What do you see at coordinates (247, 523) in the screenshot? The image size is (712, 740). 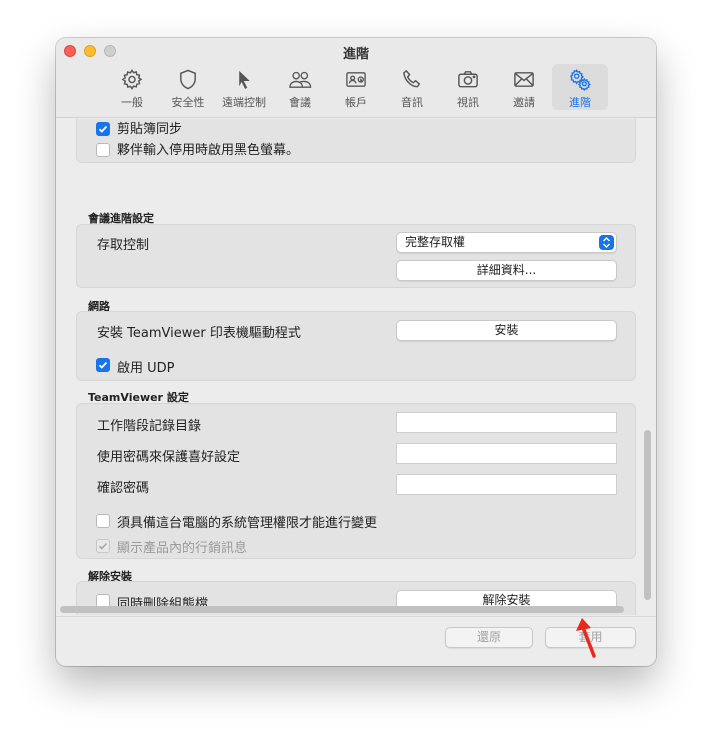 I see `admin-rights-label: 須具備這台電腦的系統管理權限才能進行變更` at bounding box center [247, 523].